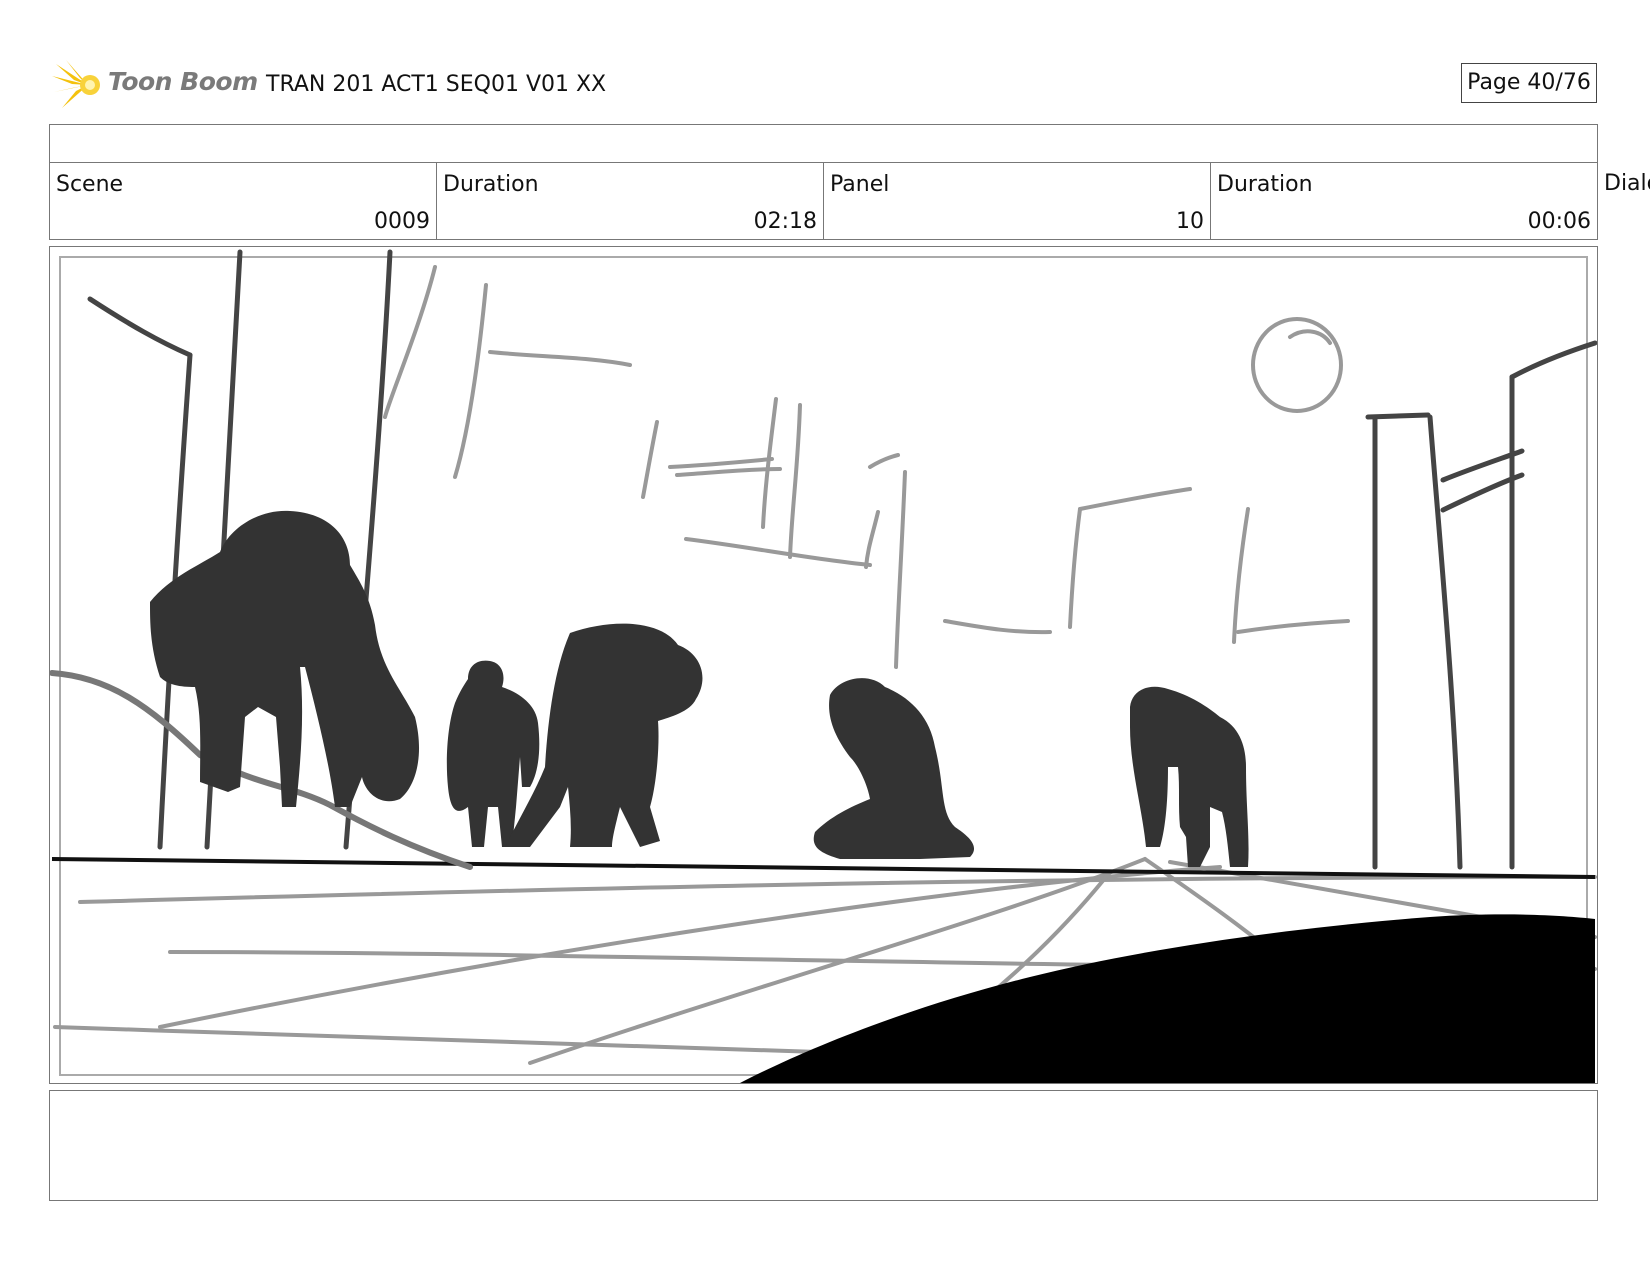 Image resolution: width=1650 pixels, height=1275 pixels. Describe the element at coordinates (402, 221) in the screenshot. I see `scene-value: 0009` at that location.